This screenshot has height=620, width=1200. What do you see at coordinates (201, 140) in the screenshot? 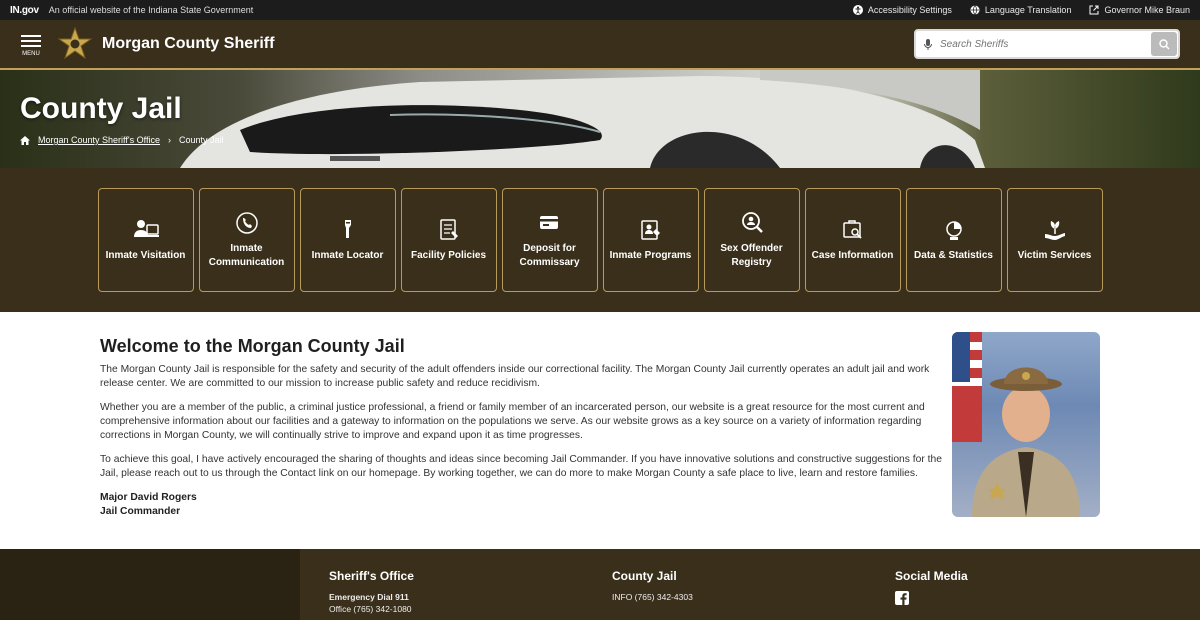
I see `breadcrumb-current: County Jail` at bounding box center [201, 140].